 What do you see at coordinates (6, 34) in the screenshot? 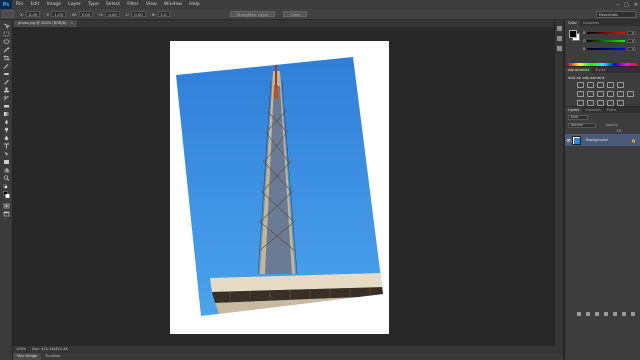
I see `marquee-tool-icon` at bounding box center [6, 34].